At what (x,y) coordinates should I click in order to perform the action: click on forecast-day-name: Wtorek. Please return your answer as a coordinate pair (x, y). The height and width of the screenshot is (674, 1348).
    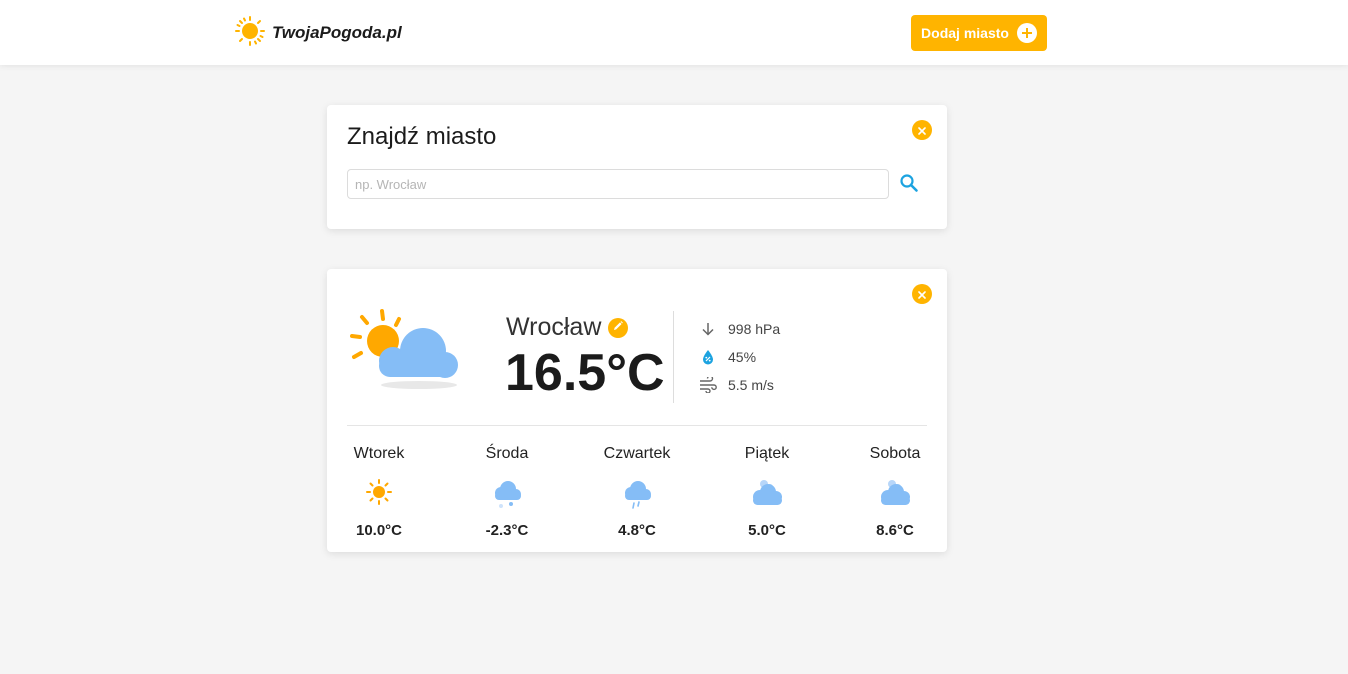
    Looking at the image, I should click on (379, 453).